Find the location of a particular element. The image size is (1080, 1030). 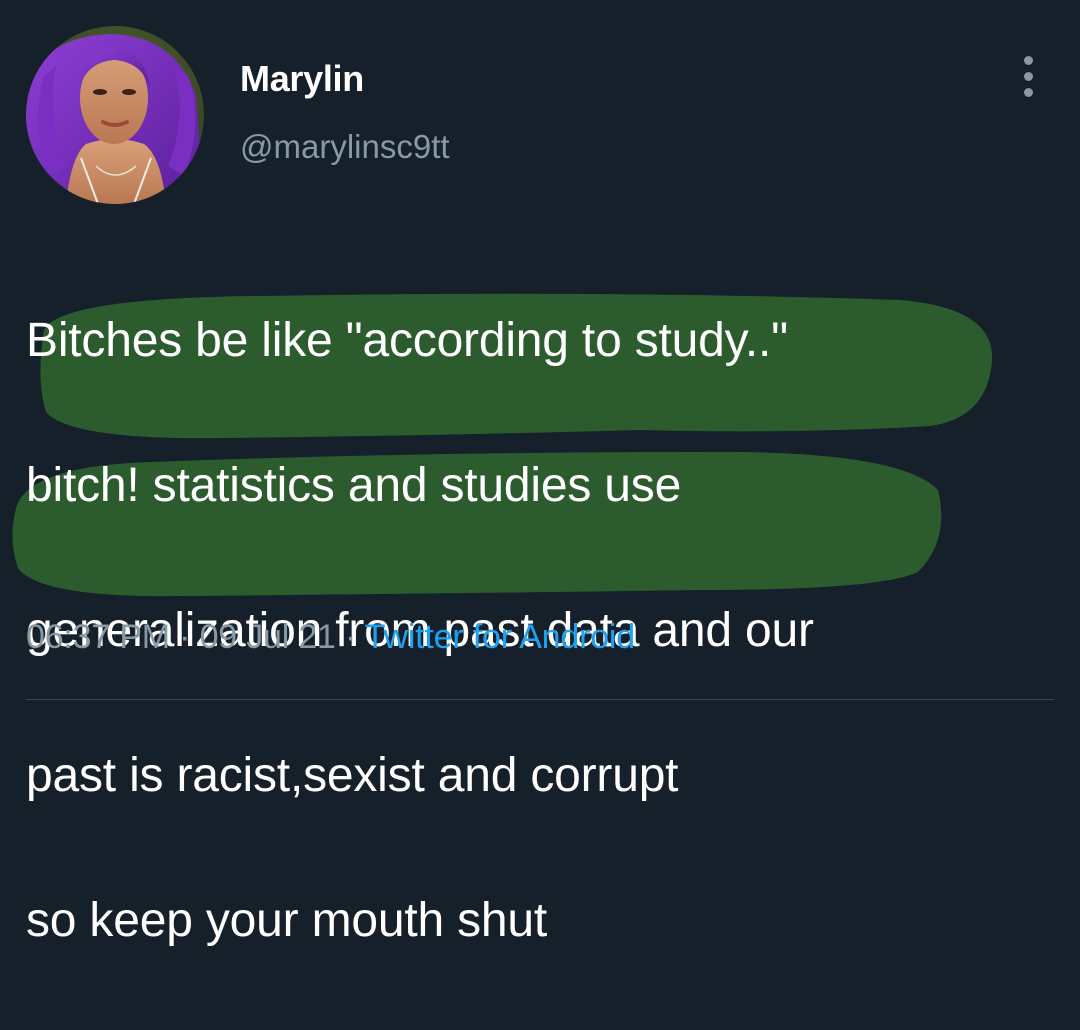

avatar-image is located at coordinates (115, 115).